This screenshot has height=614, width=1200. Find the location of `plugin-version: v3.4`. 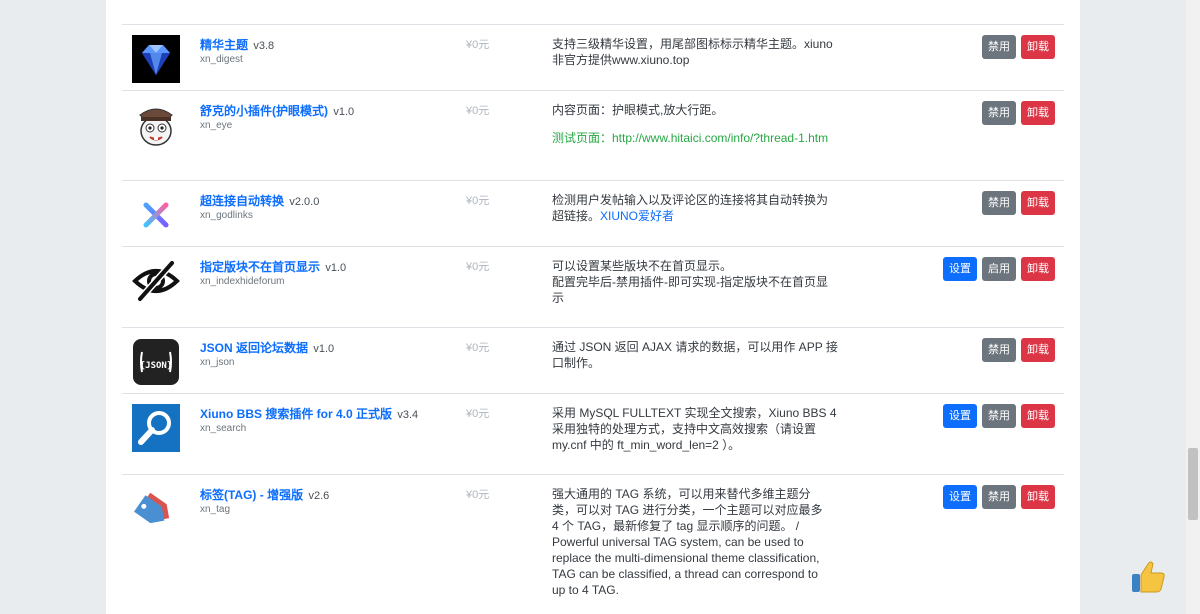

plugin-version: v3.4 is located at coordinates (408, 415).